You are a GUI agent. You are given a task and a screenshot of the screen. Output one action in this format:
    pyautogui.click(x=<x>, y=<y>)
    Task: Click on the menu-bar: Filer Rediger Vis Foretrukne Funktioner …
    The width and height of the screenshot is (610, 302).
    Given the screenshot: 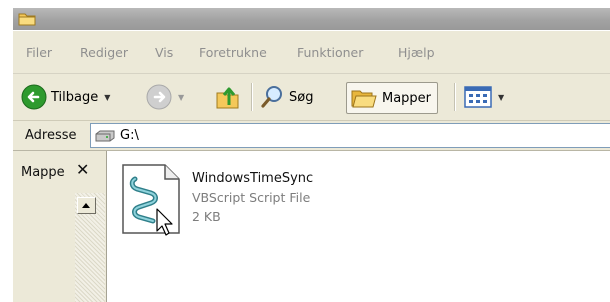 What is the action you would take?
    pyautogui.click(x=311, y=52)
    